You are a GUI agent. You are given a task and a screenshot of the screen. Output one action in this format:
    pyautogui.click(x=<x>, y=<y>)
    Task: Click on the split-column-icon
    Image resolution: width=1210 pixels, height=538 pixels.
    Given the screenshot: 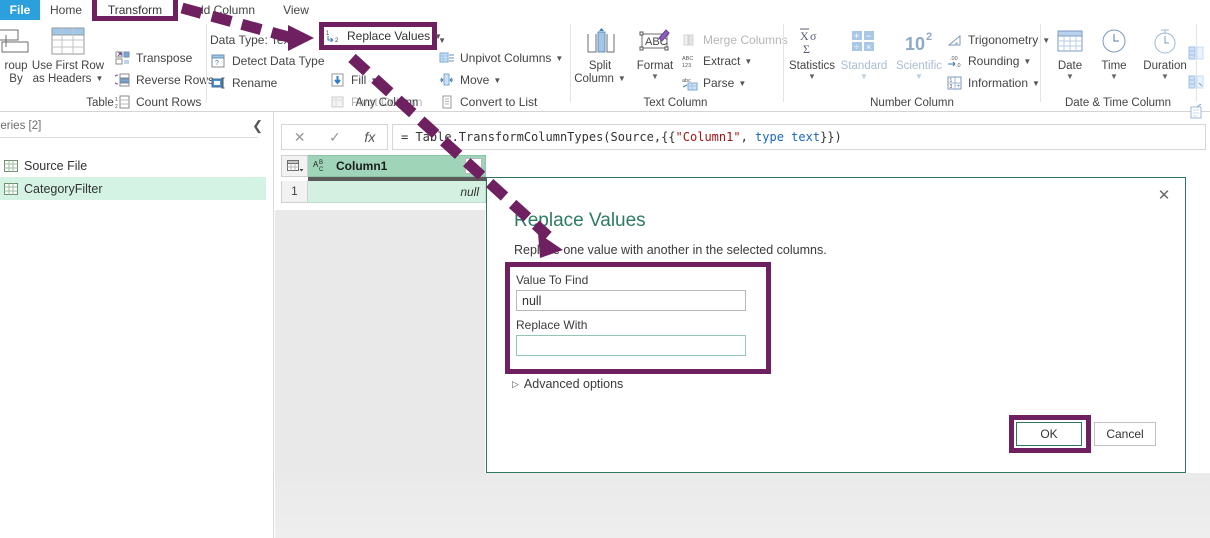 What is the action you would take?
    pyautogui.click(x=600, y=41)
    